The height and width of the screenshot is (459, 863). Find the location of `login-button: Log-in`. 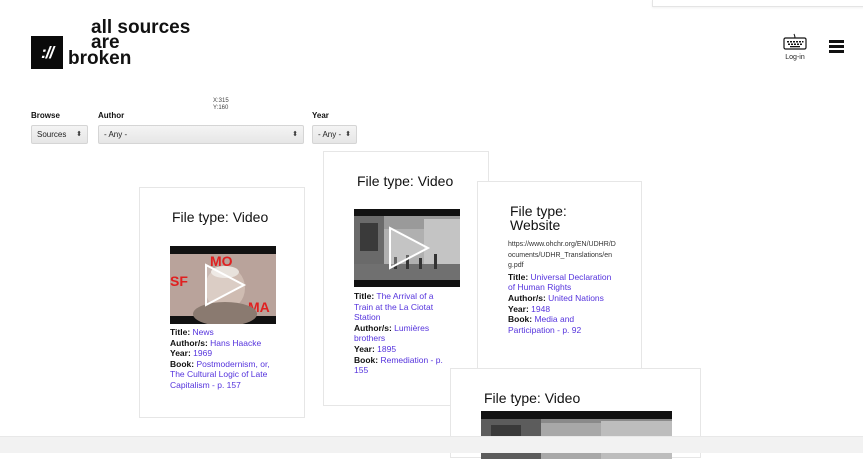

login-button: Log-in is located at coordinates (795, 47).